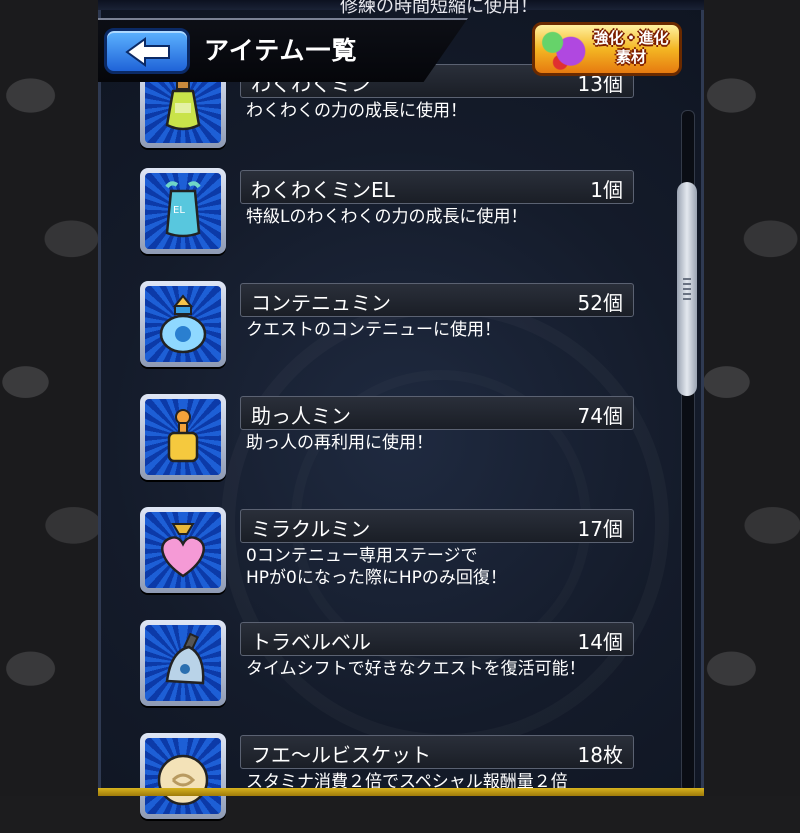 This screenshot has height=833, width=800. What do you see at coordinates (563, 49) in the screenshot?
I see `material-orbs-icon` at bounding box center [563, 49].